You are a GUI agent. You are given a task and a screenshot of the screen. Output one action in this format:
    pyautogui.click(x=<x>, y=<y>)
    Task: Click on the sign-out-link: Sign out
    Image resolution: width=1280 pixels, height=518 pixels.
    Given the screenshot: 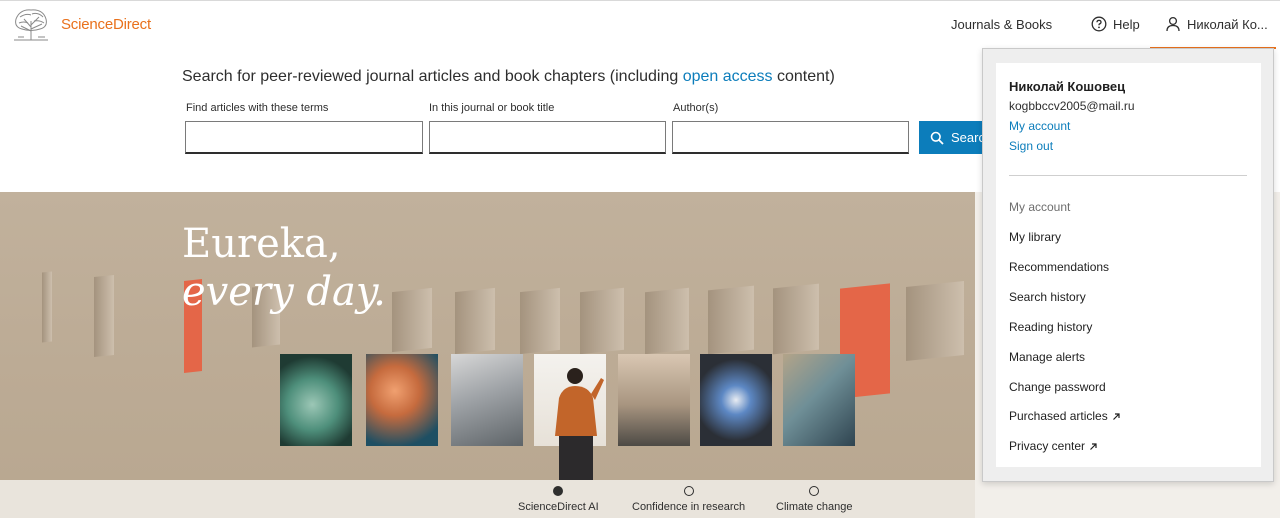 What is the action you would take?
    pyautogui.click(x=1031, y=146)
    